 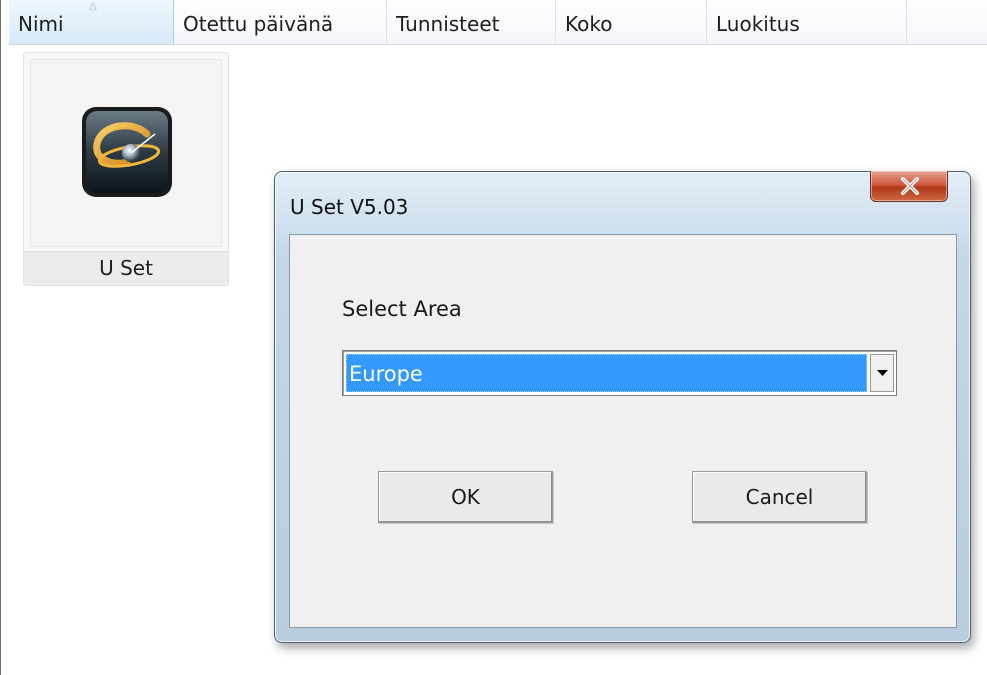 I want to click on column-header-label: Nimi, so click(x=41, y=24).